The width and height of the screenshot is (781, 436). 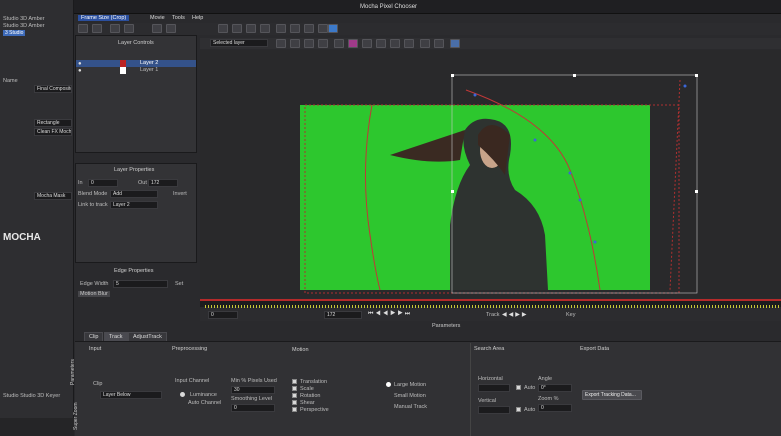 What do you see at coordinates (203, 395) in the screenshot?
I see `luminance-label: Luminance` at bounding box center [203, 395].